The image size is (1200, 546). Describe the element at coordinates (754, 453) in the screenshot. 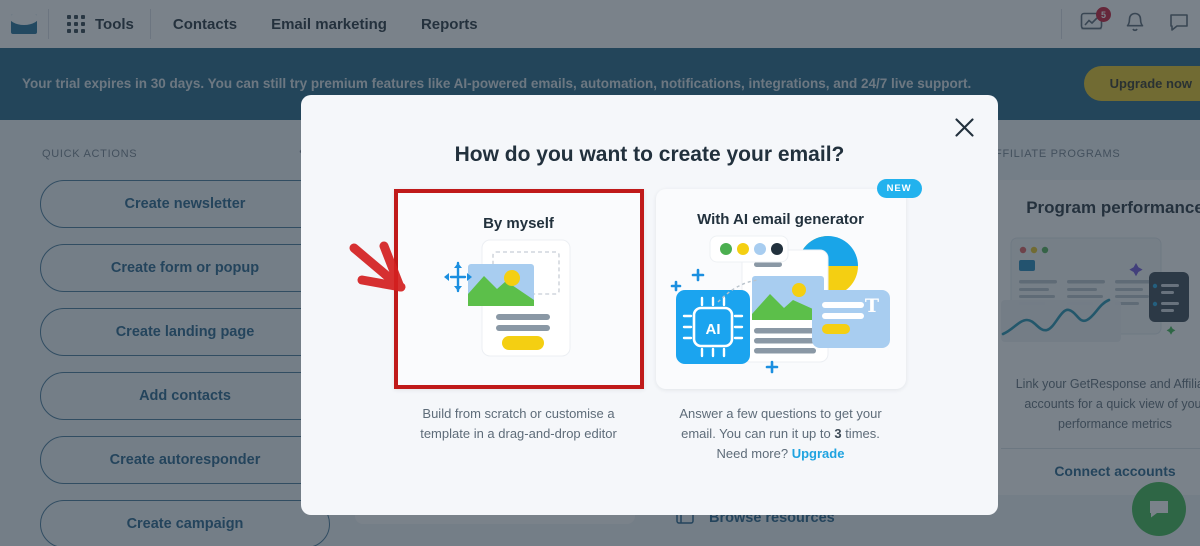

I see `desc-line-3-pre: Need more?` at that location.